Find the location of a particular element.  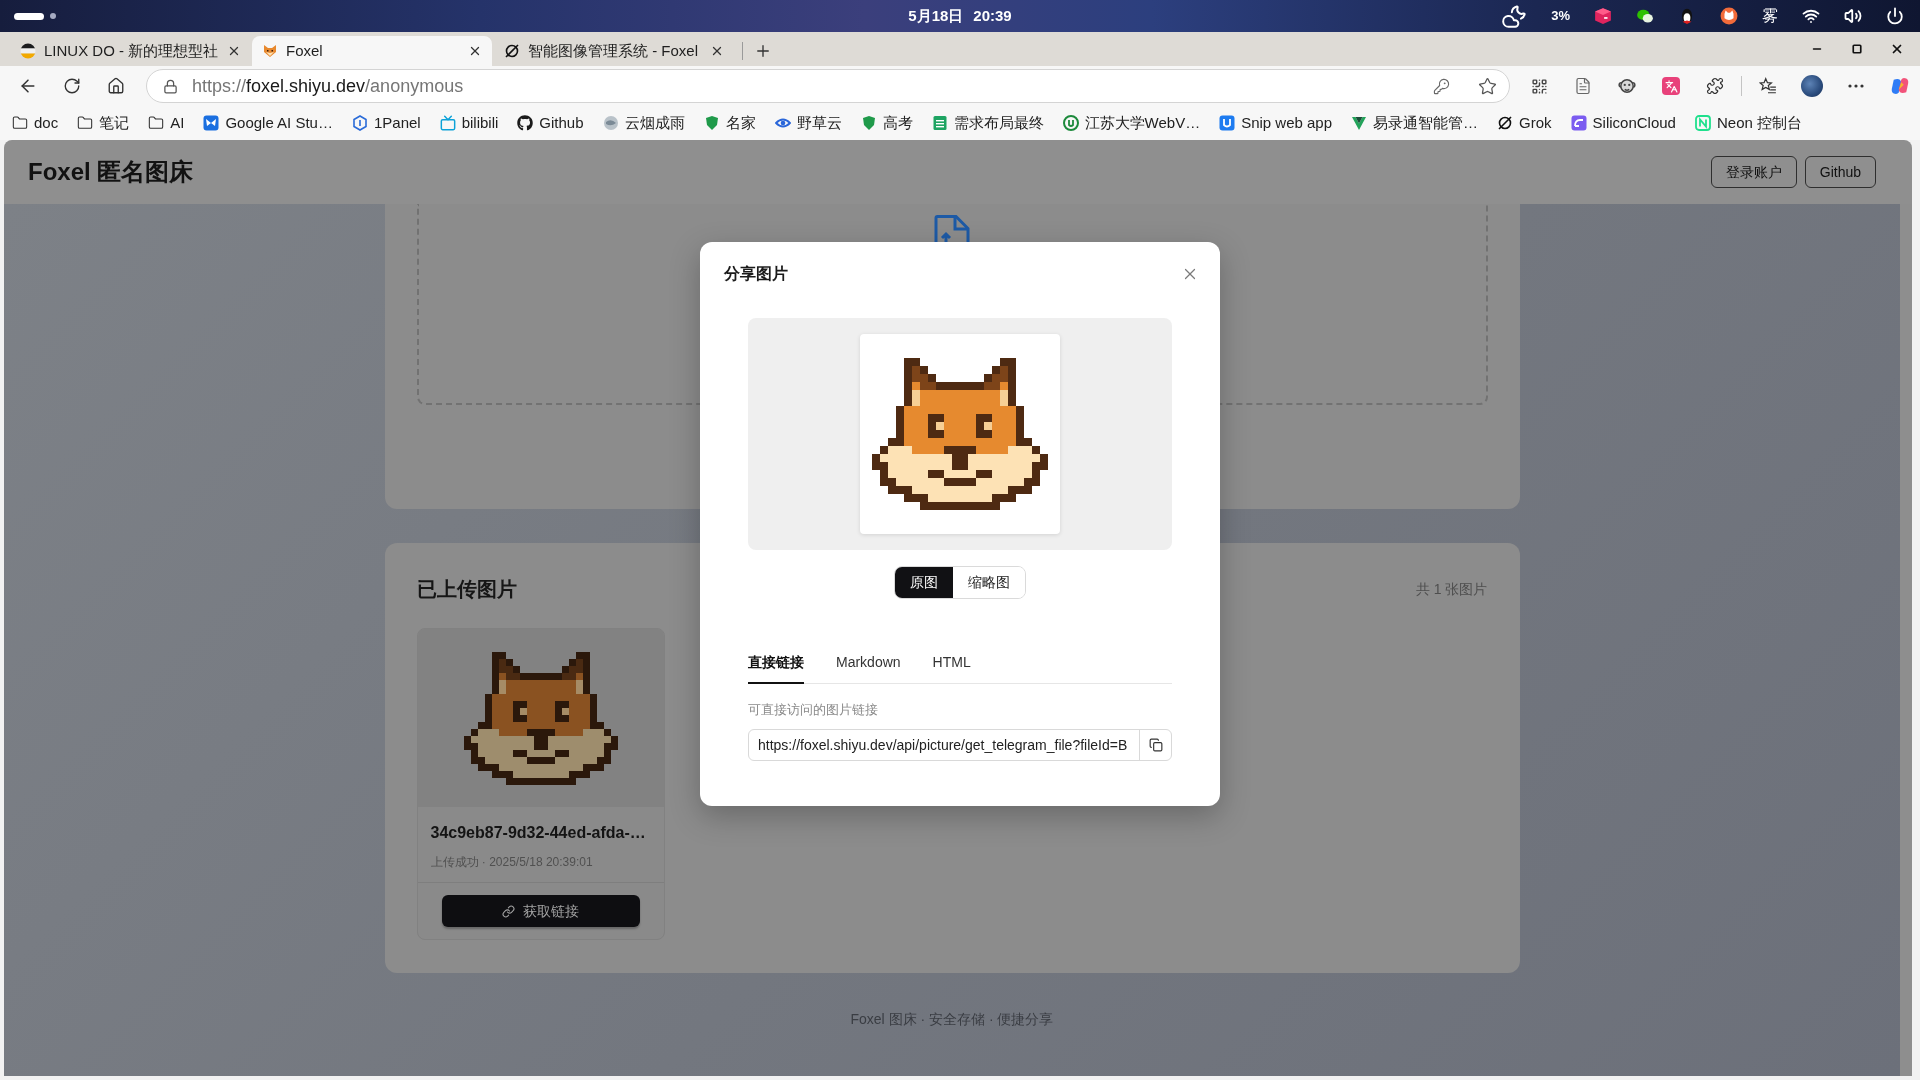

image-mode-toggle: 原图 is located at coordinates (924, 582).